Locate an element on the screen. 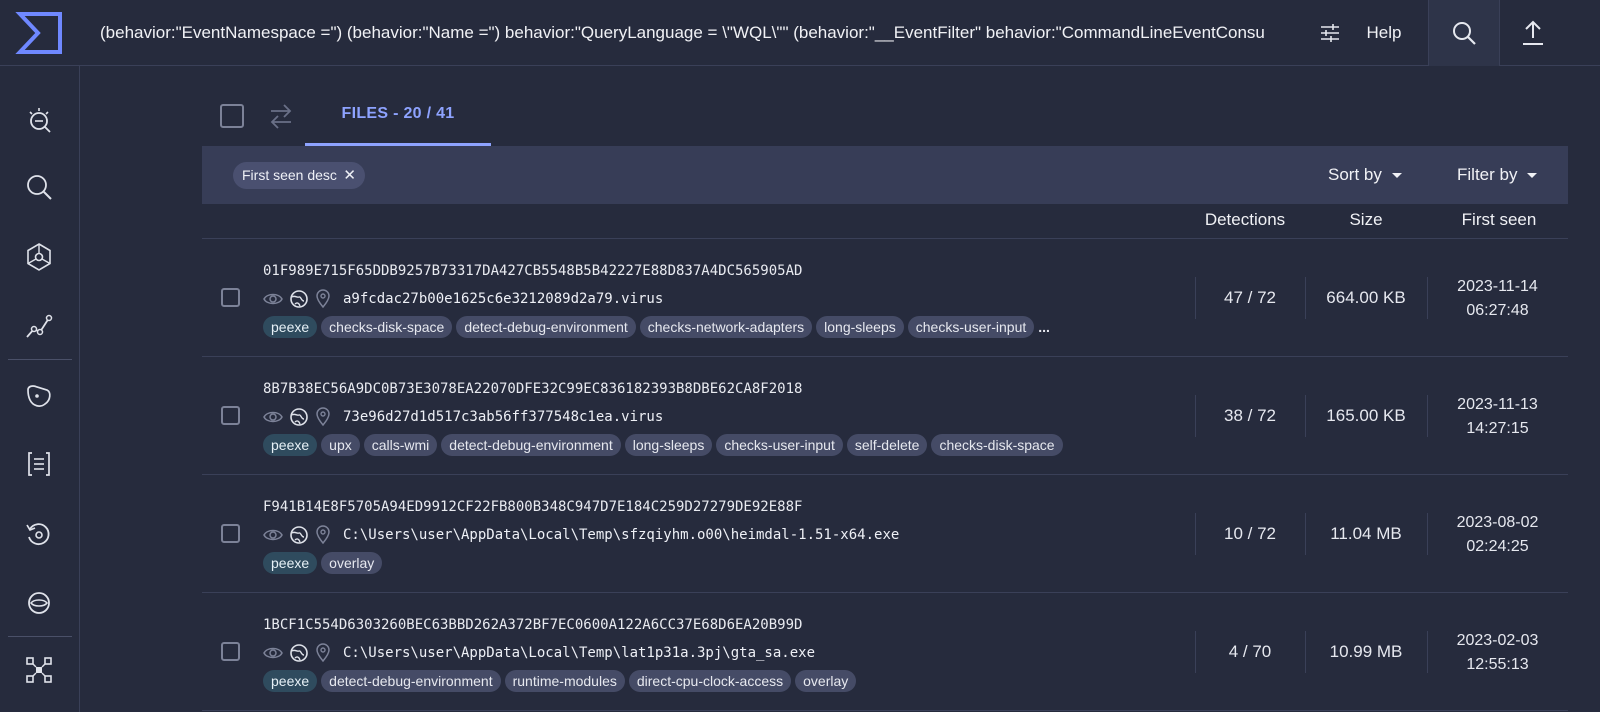  tag-chip: runtime-modules is located at coordinates (564, 681).